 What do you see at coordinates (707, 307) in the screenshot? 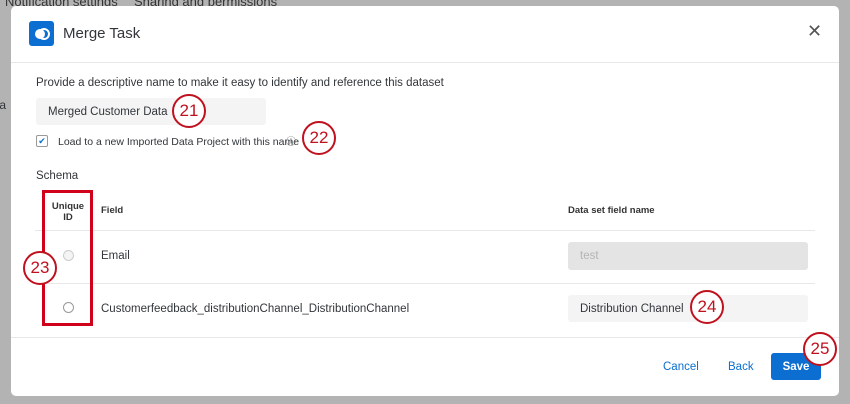
I see `callout-24: 24` at bounding box center [707, 307].